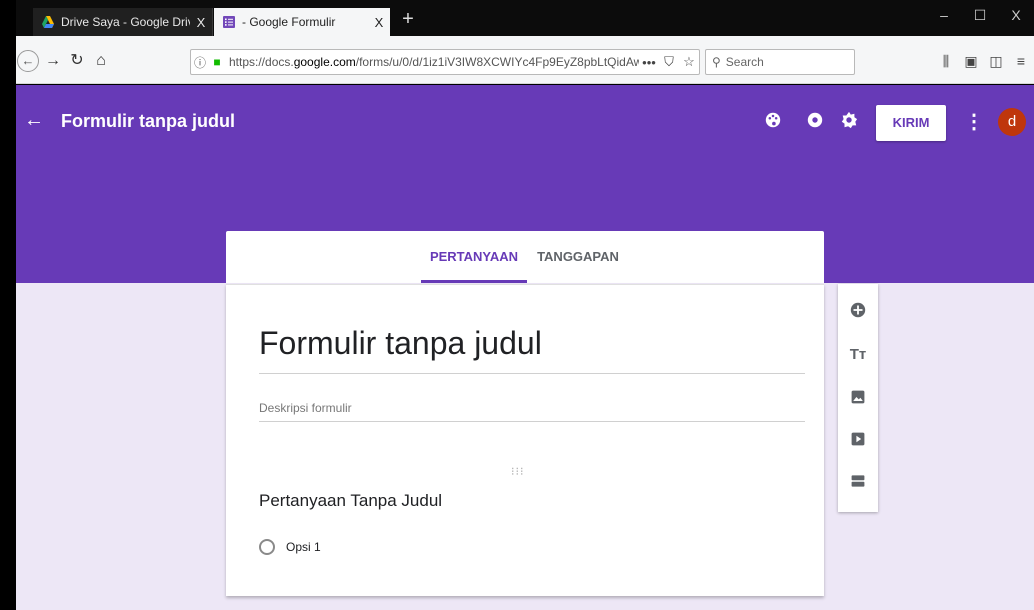 This screenshot has height=610, width=1034. I want to click on bookmark-star-icon: ☆, so click(689, 62).